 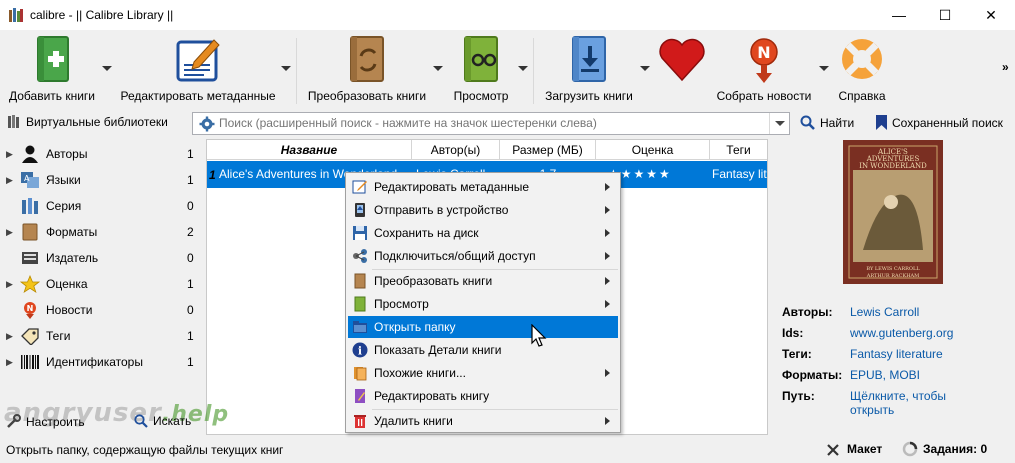 I want to click on help-button: Справка, so click(x=862, y=71).